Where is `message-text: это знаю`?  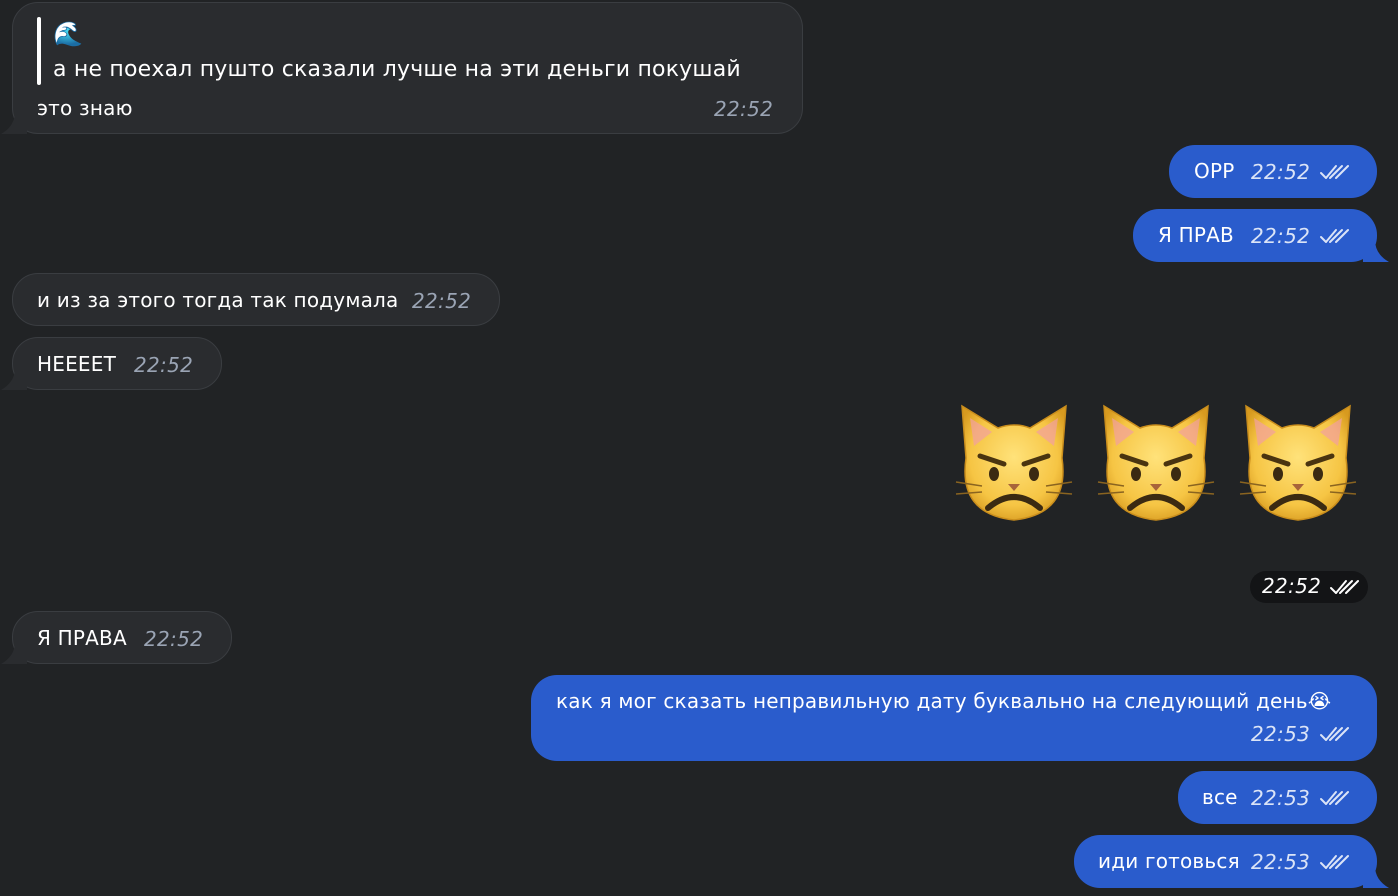
message-text: это знаю is located at coordinates (85, 108).